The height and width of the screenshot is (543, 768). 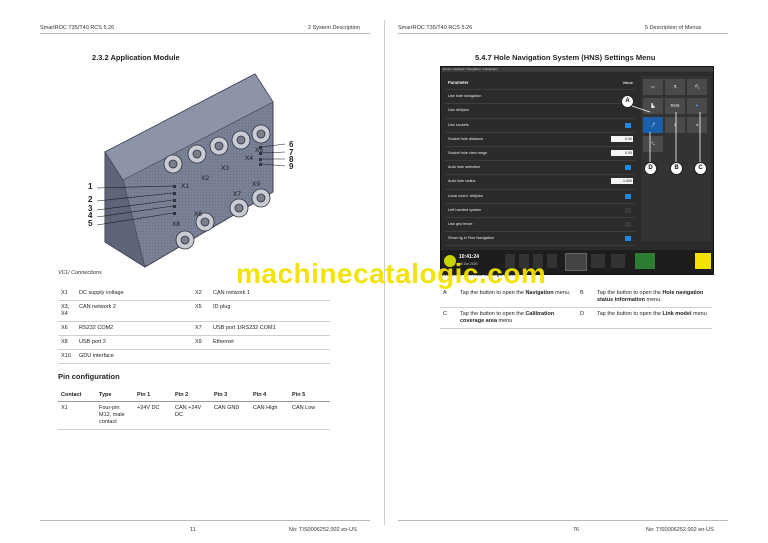 I want to click on right-footer-rule, so click(x=563, y=520).